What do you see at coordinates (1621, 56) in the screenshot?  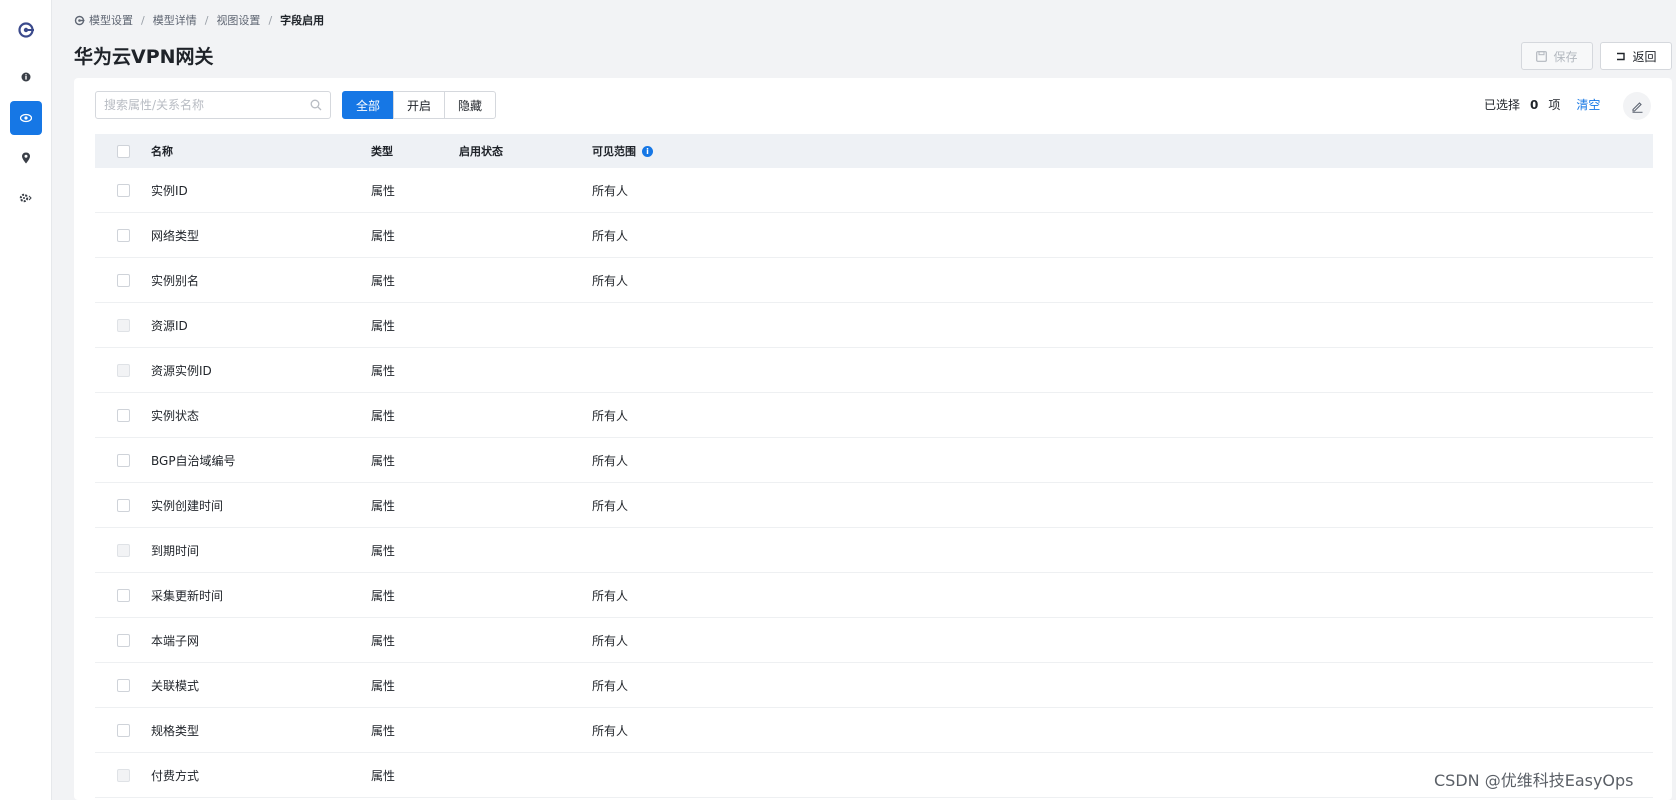 I see `back-arrow-icon` at bounding box center [1621, 56].